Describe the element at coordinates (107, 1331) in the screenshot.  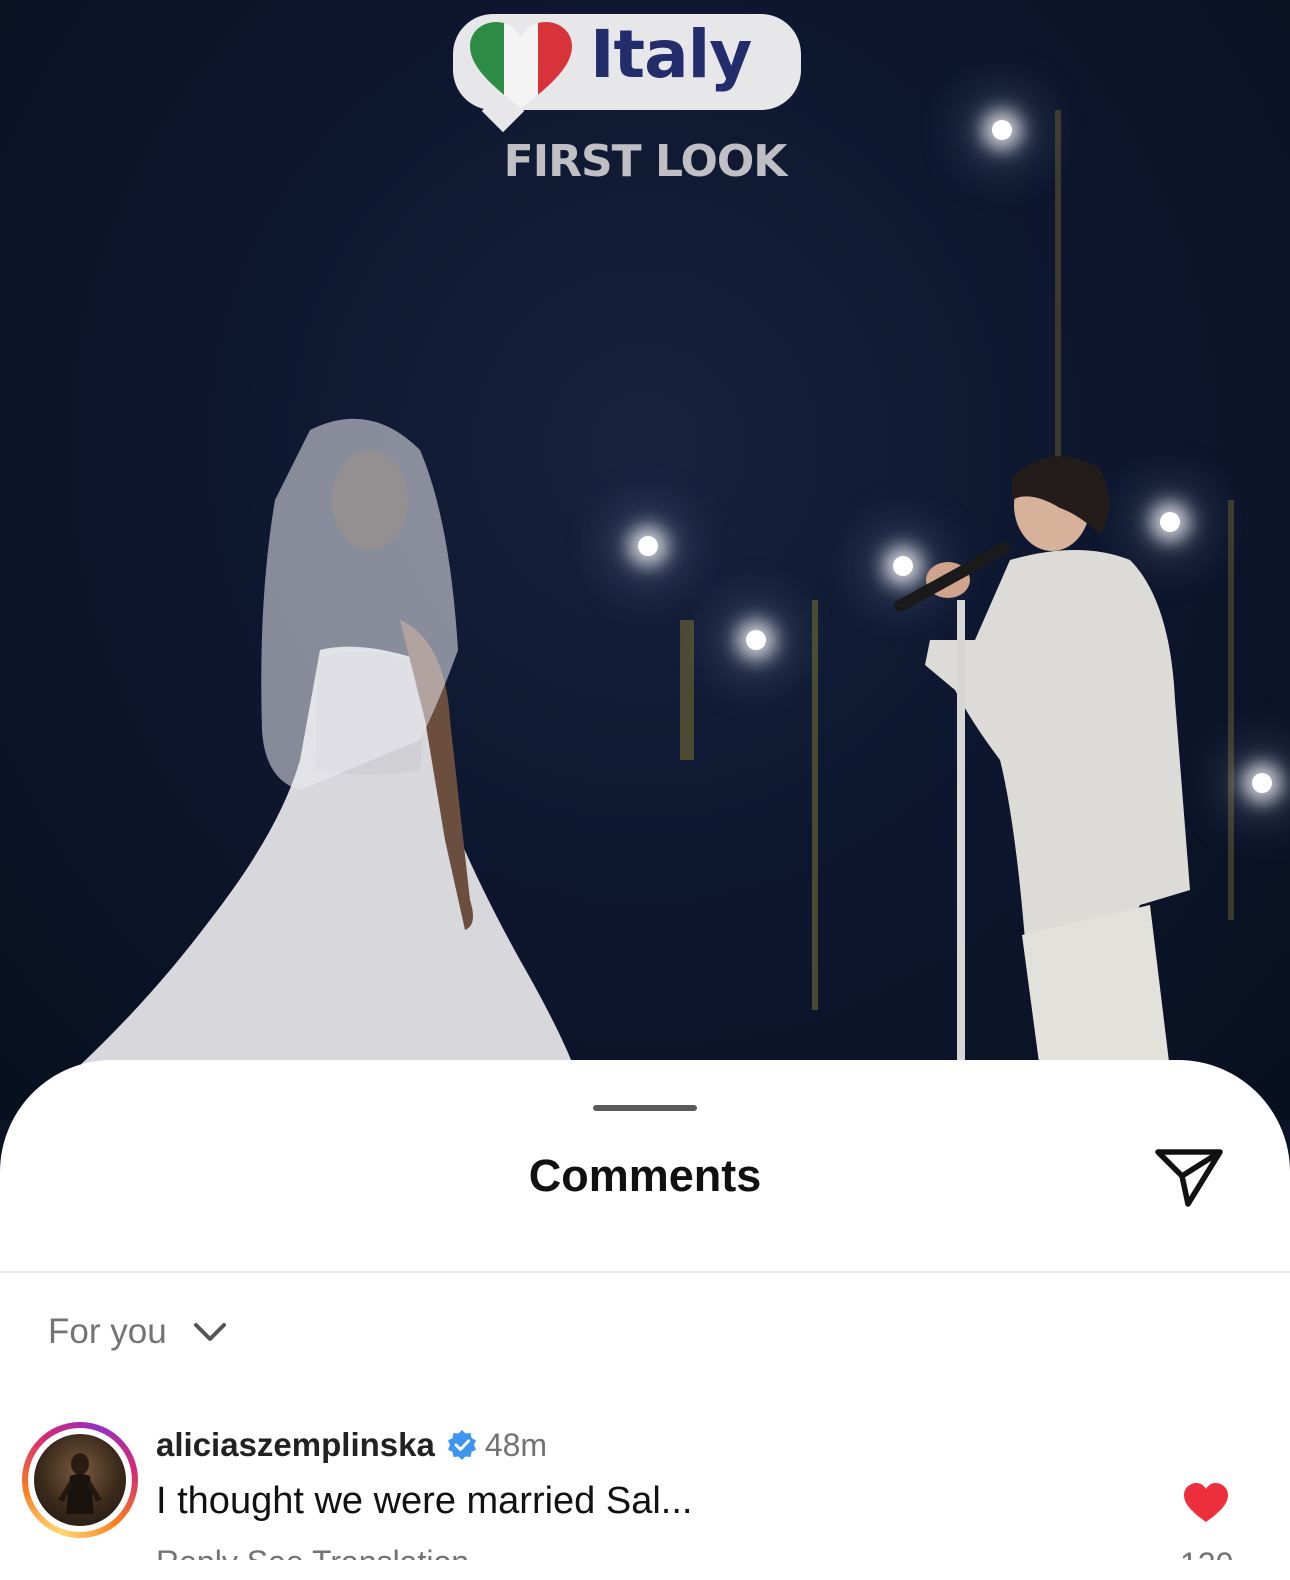
I see `sort-label: For you` at that location.